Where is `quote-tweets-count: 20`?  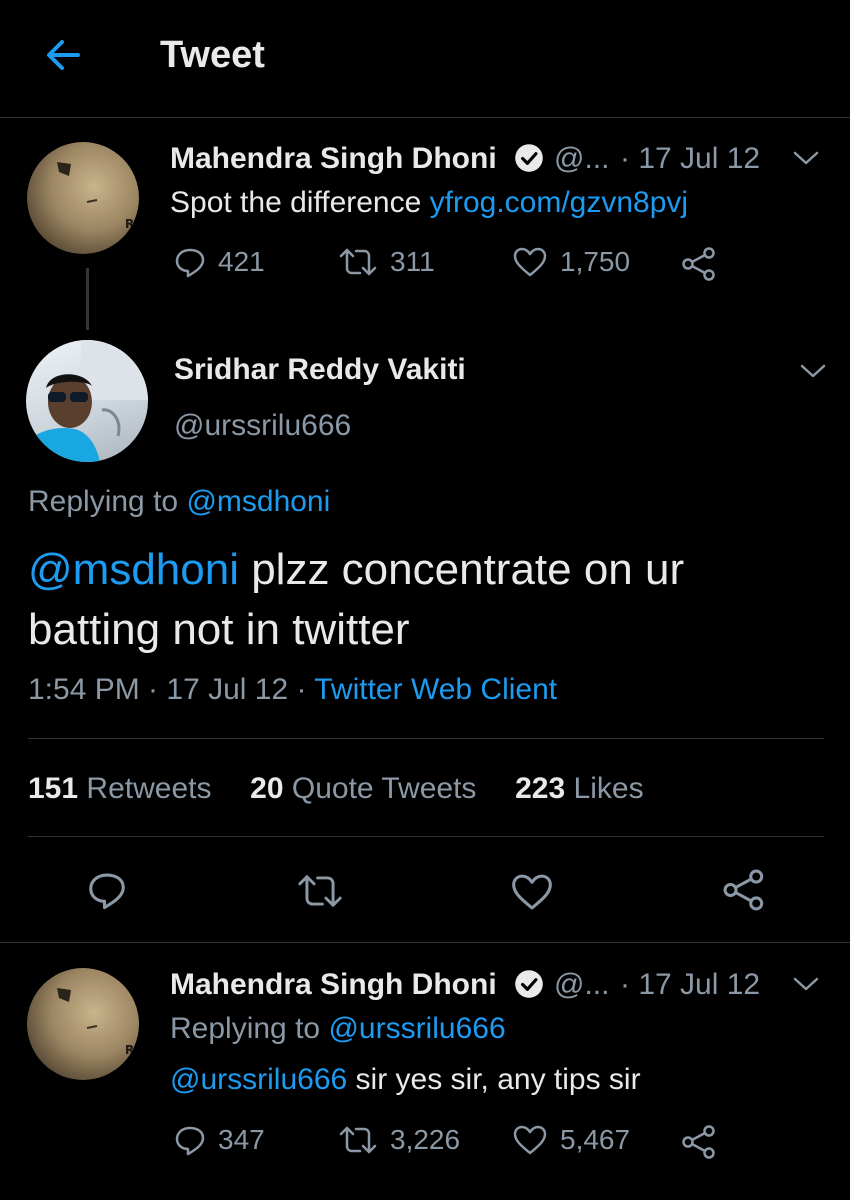
quote-tweets-count: 20 is located at coordinates (267, 788).